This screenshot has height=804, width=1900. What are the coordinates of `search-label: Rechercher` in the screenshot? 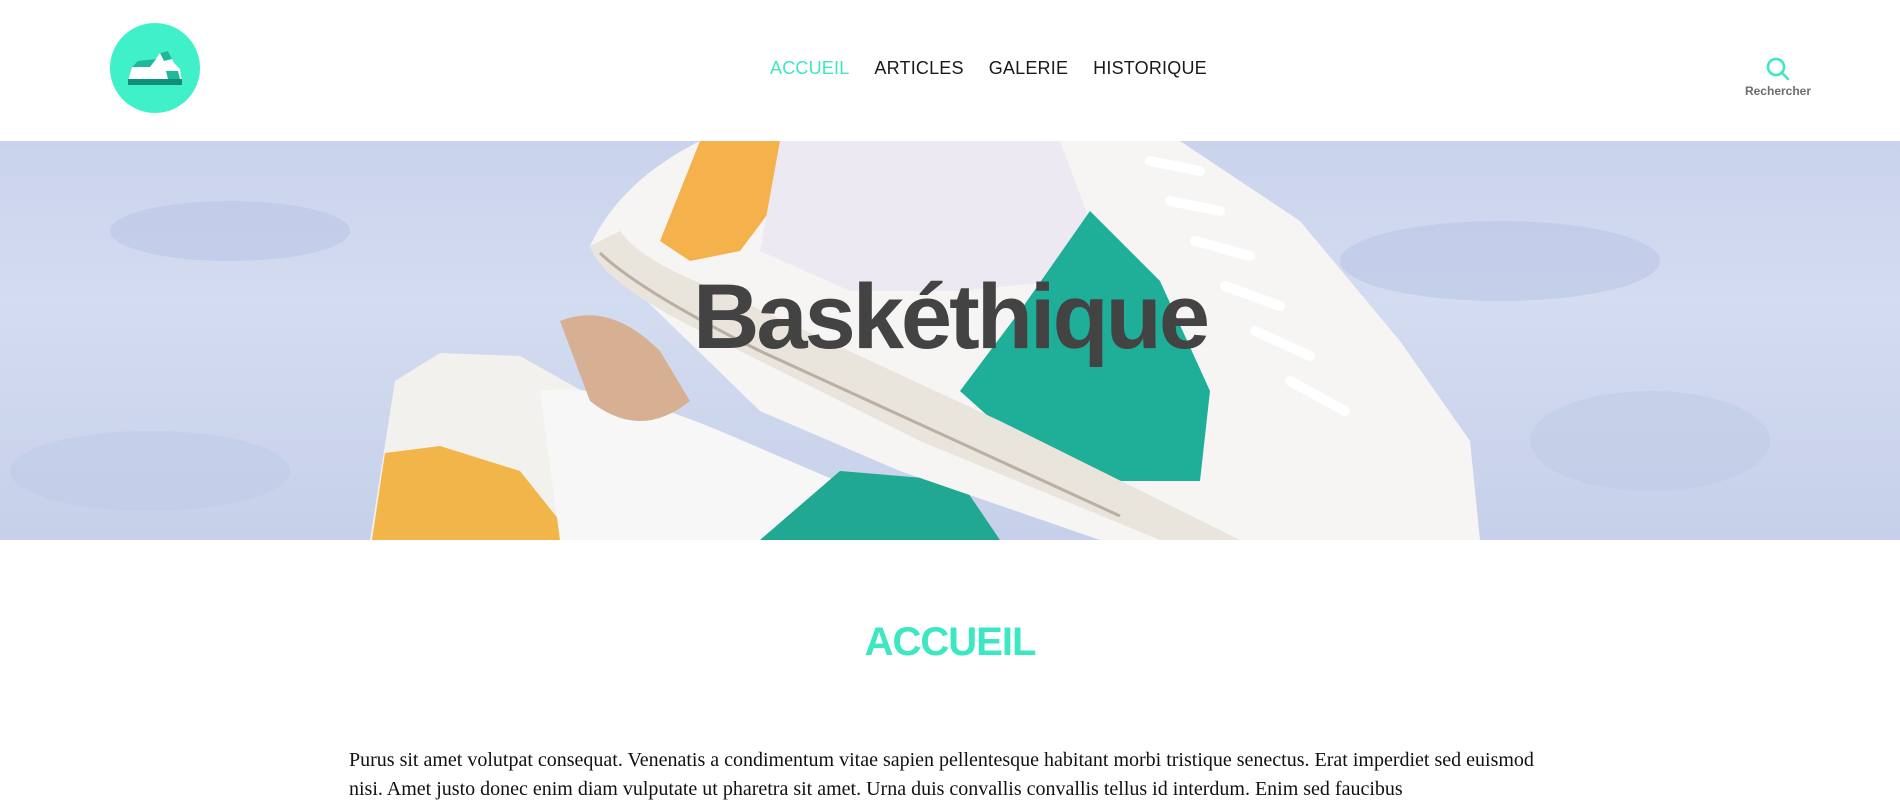 It's located at (1778, 91).